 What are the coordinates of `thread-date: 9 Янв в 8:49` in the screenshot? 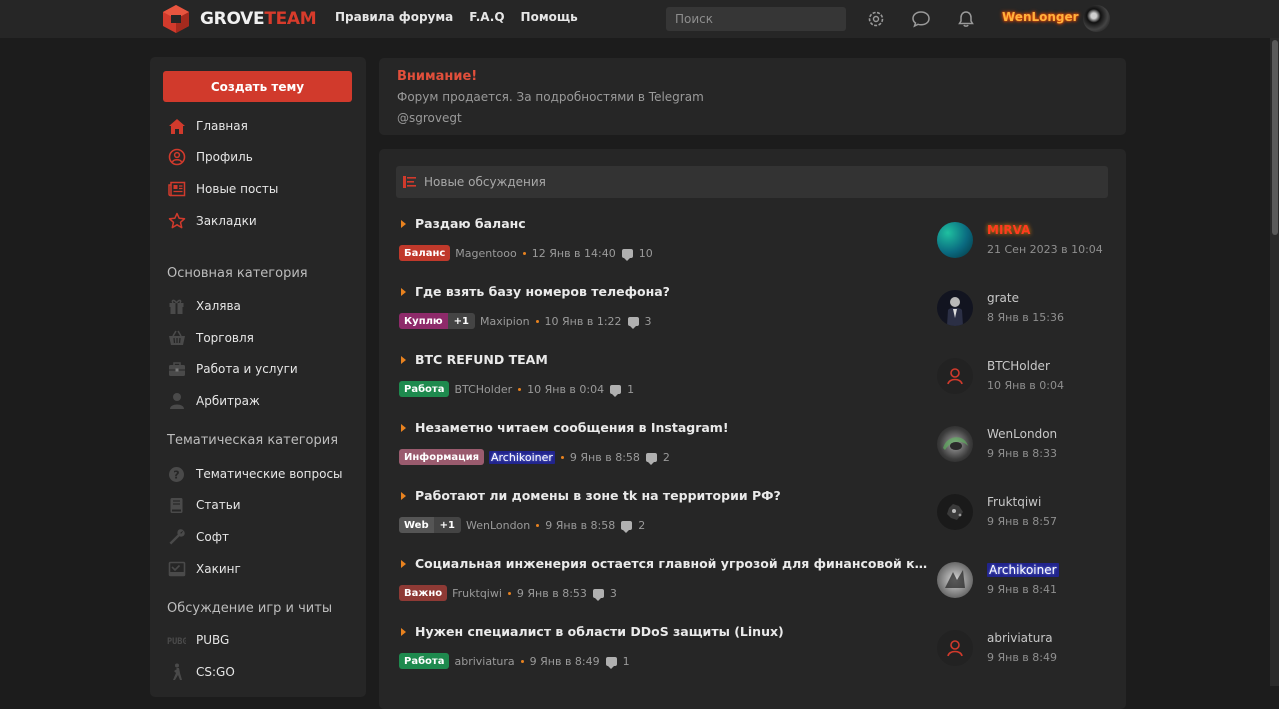 It's located at (564, 661).